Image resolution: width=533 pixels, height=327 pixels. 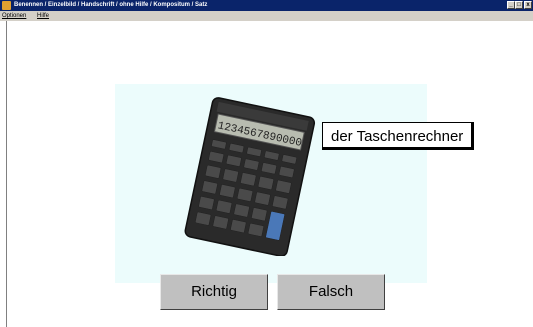 What do you see at coordinates (43, 16) in the screenshot?
I see `menu-hilfe: Hilfe` at bounding box center [43, 16].